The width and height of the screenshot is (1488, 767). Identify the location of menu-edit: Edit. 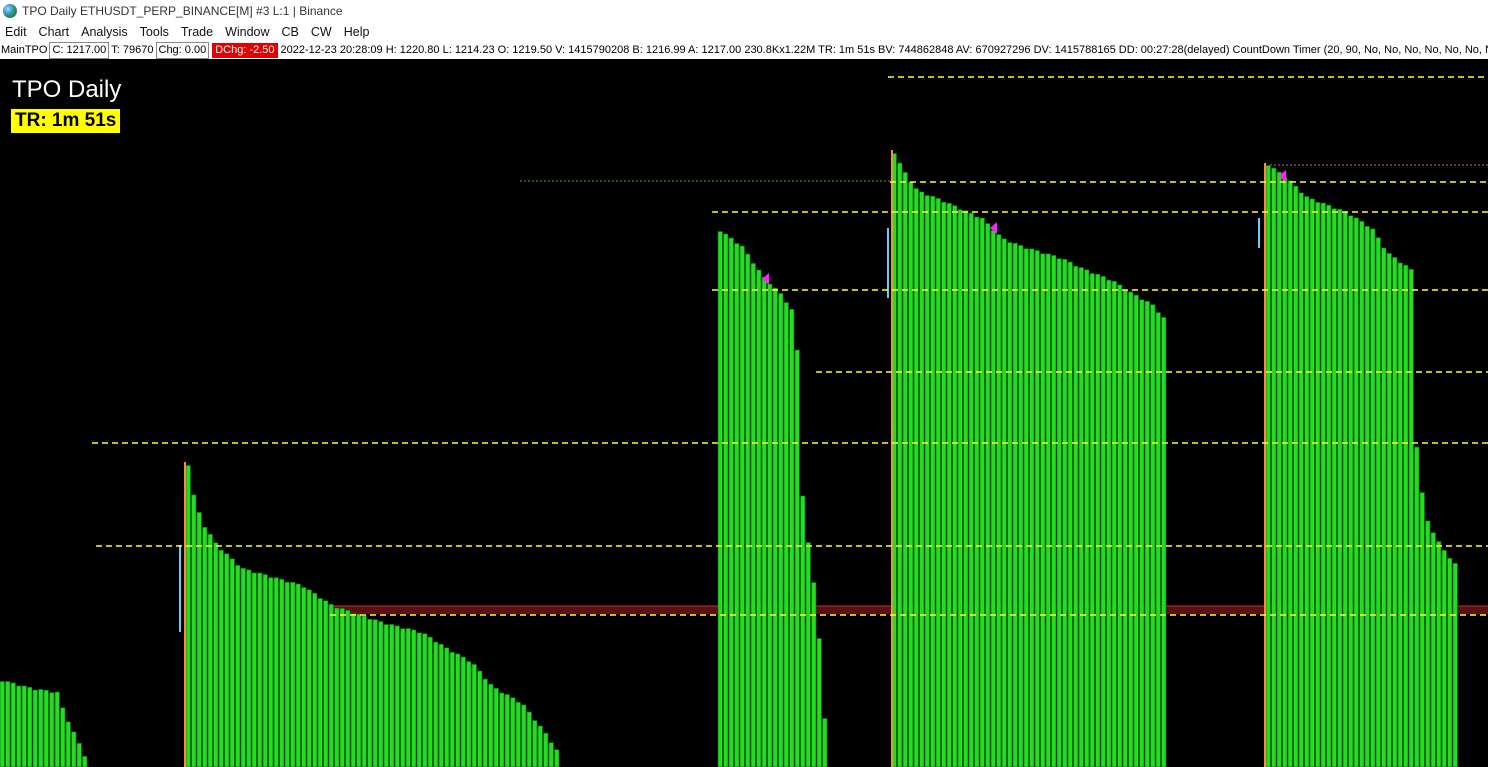
(16, 32).